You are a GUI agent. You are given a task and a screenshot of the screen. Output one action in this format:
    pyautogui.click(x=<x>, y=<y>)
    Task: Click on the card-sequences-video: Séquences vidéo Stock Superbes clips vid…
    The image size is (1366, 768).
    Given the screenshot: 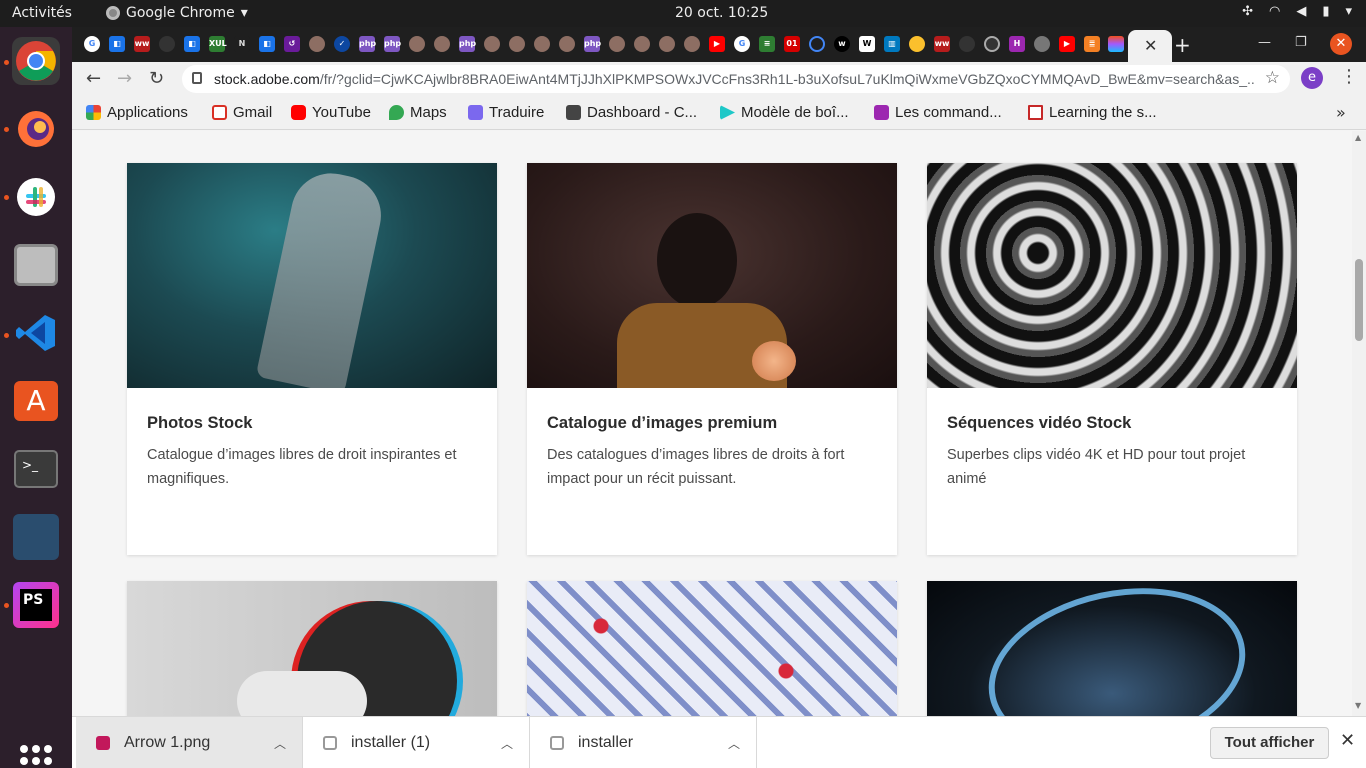 What is the action you would take?
    pyautogui.click(x=1112, y=359)
    